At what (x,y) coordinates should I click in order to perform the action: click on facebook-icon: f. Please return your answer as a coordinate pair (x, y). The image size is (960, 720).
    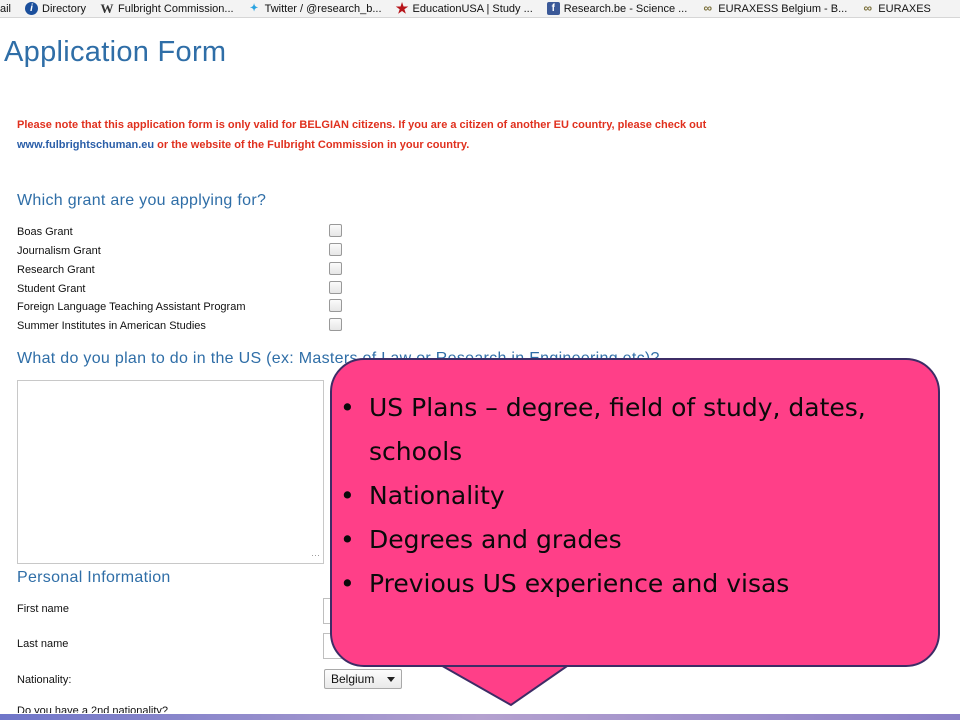
    Looking at the image, I should click on (553, 8).